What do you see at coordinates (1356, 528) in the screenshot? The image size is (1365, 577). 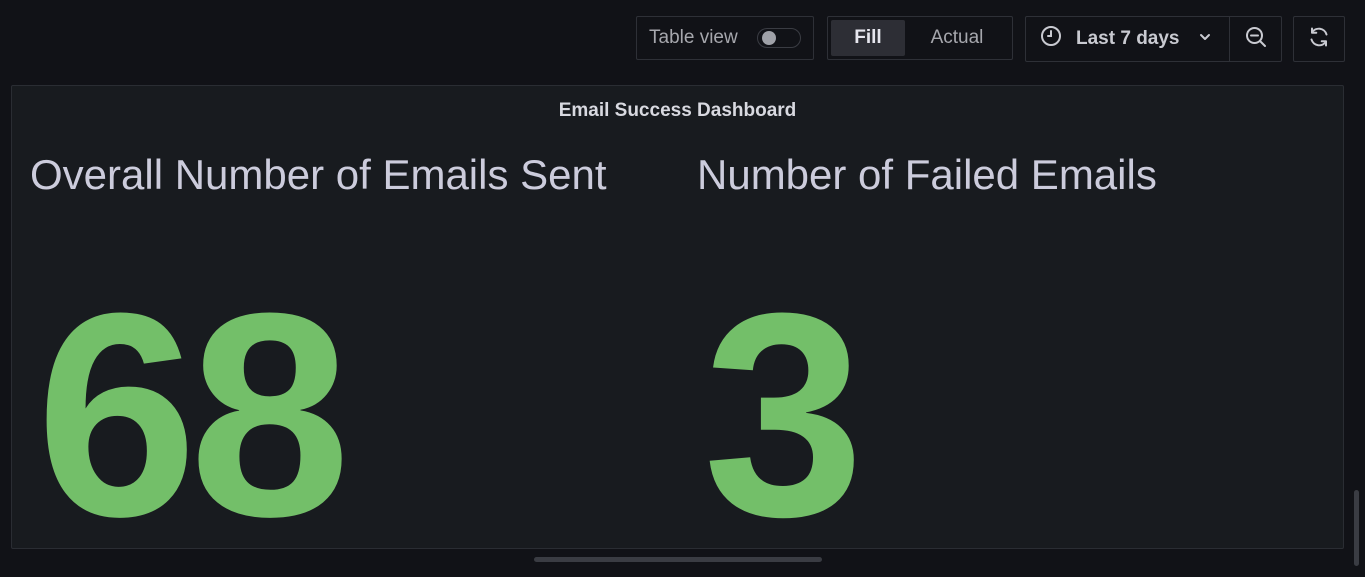 I see `vertical-scrollbar` at bounding box center [1356, 528].